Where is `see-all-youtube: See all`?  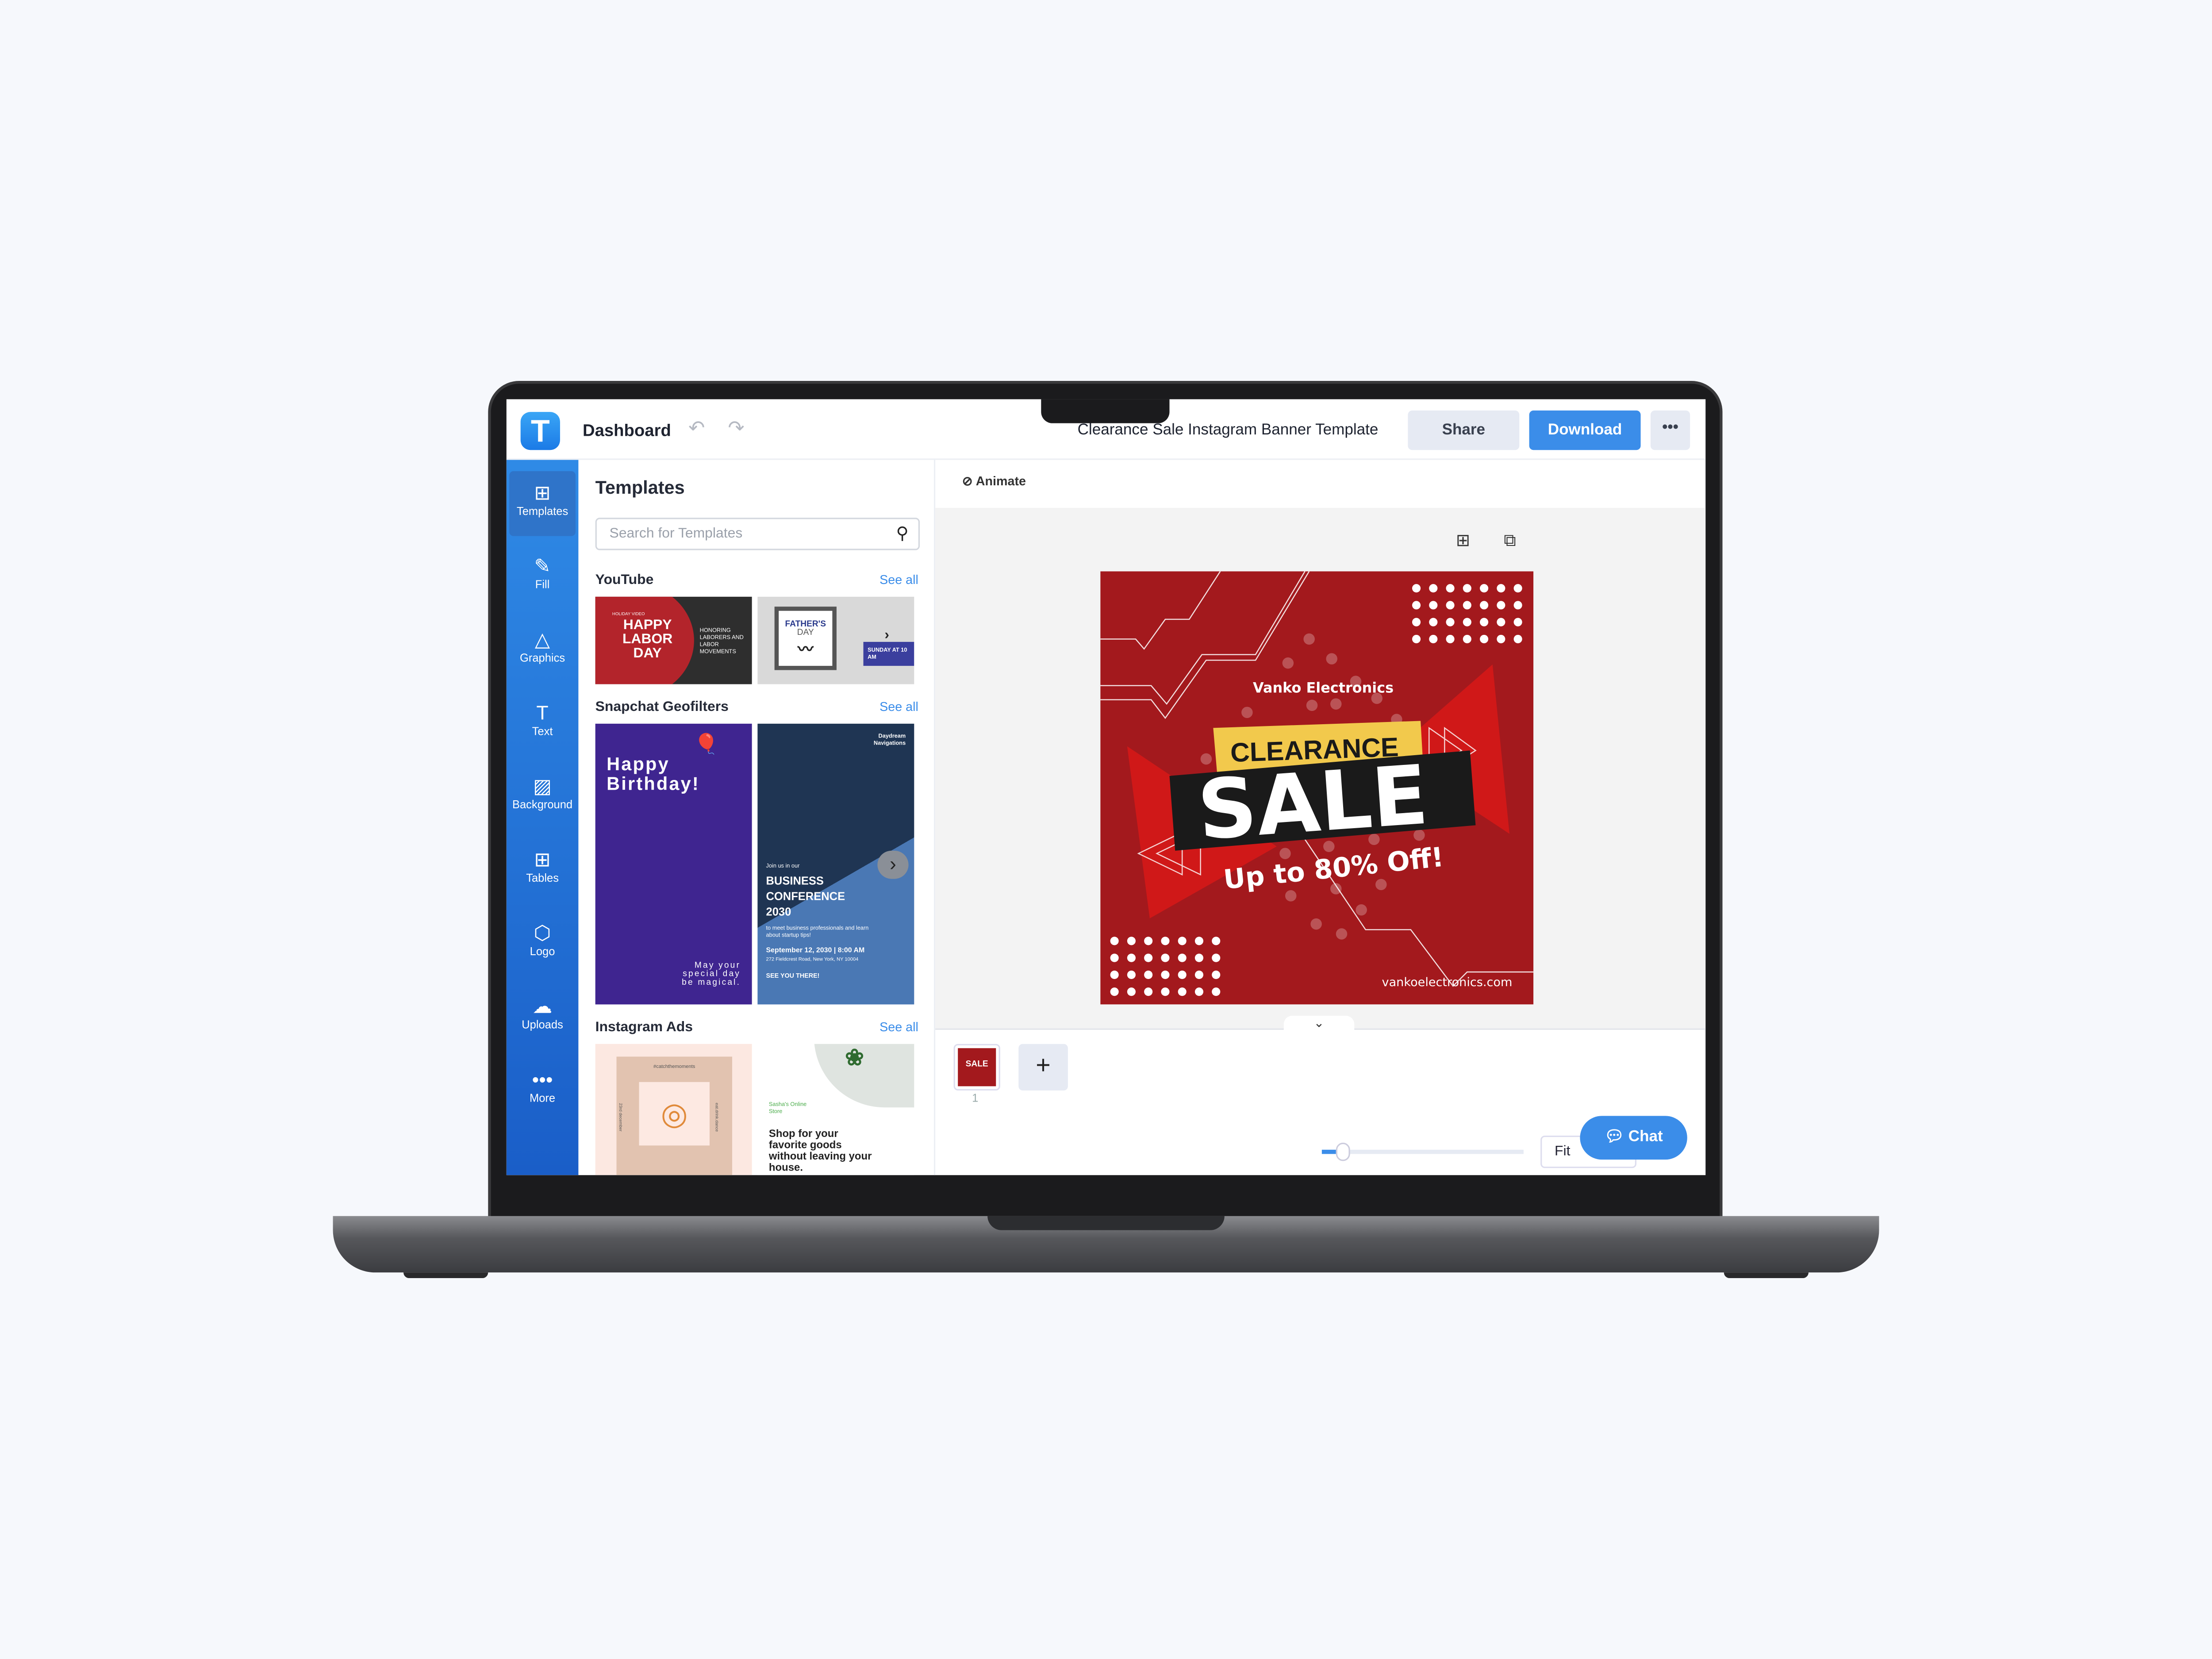 see-all-youtube: See all is located at coordinates (899, 580).